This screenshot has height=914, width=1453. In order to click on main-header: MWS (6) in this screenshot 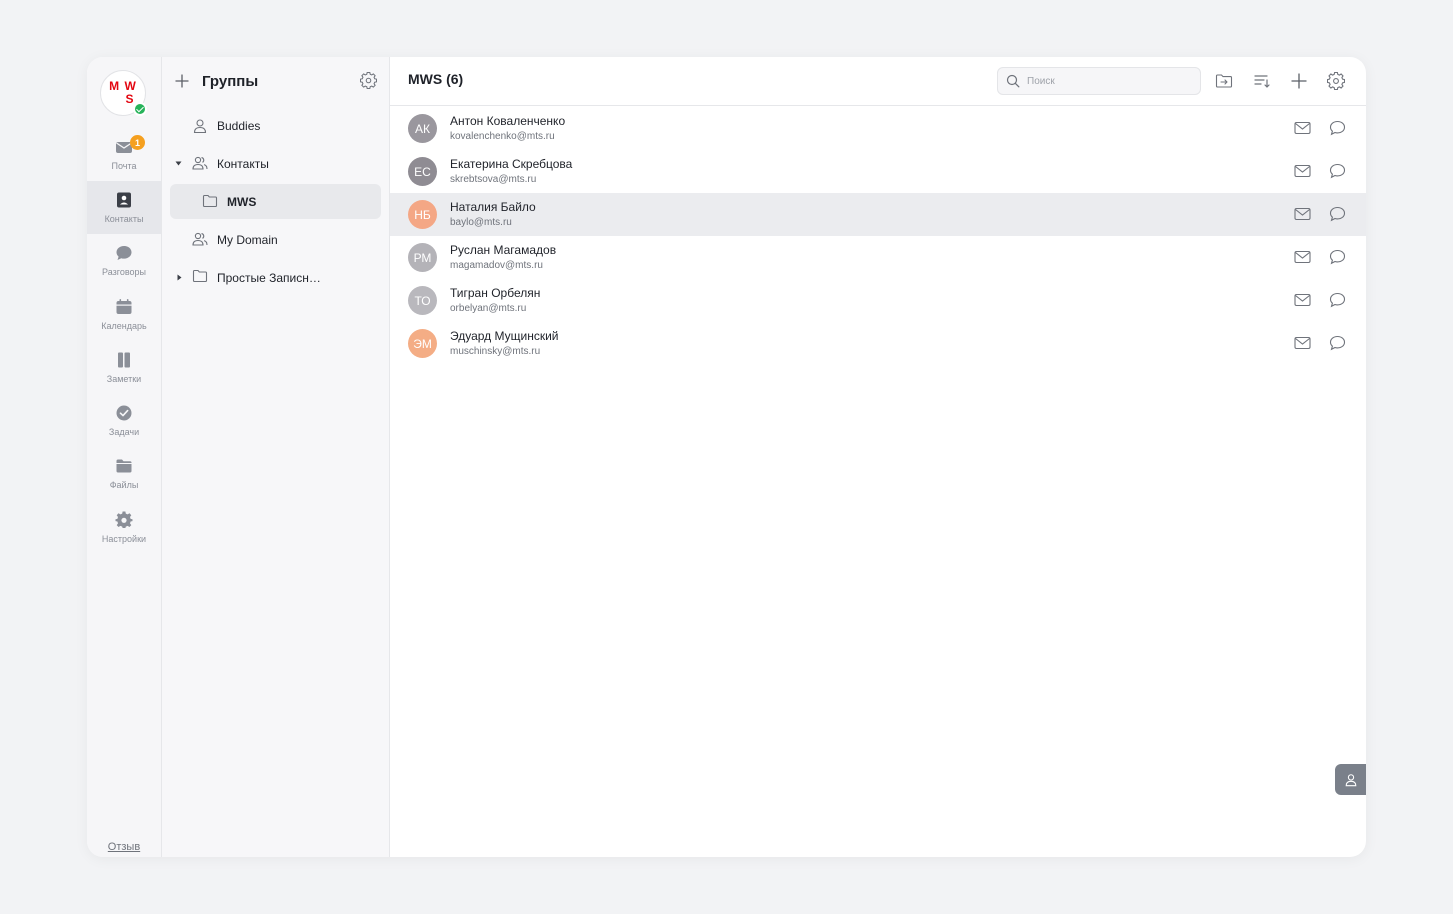, I will do `click(878, 81)`.